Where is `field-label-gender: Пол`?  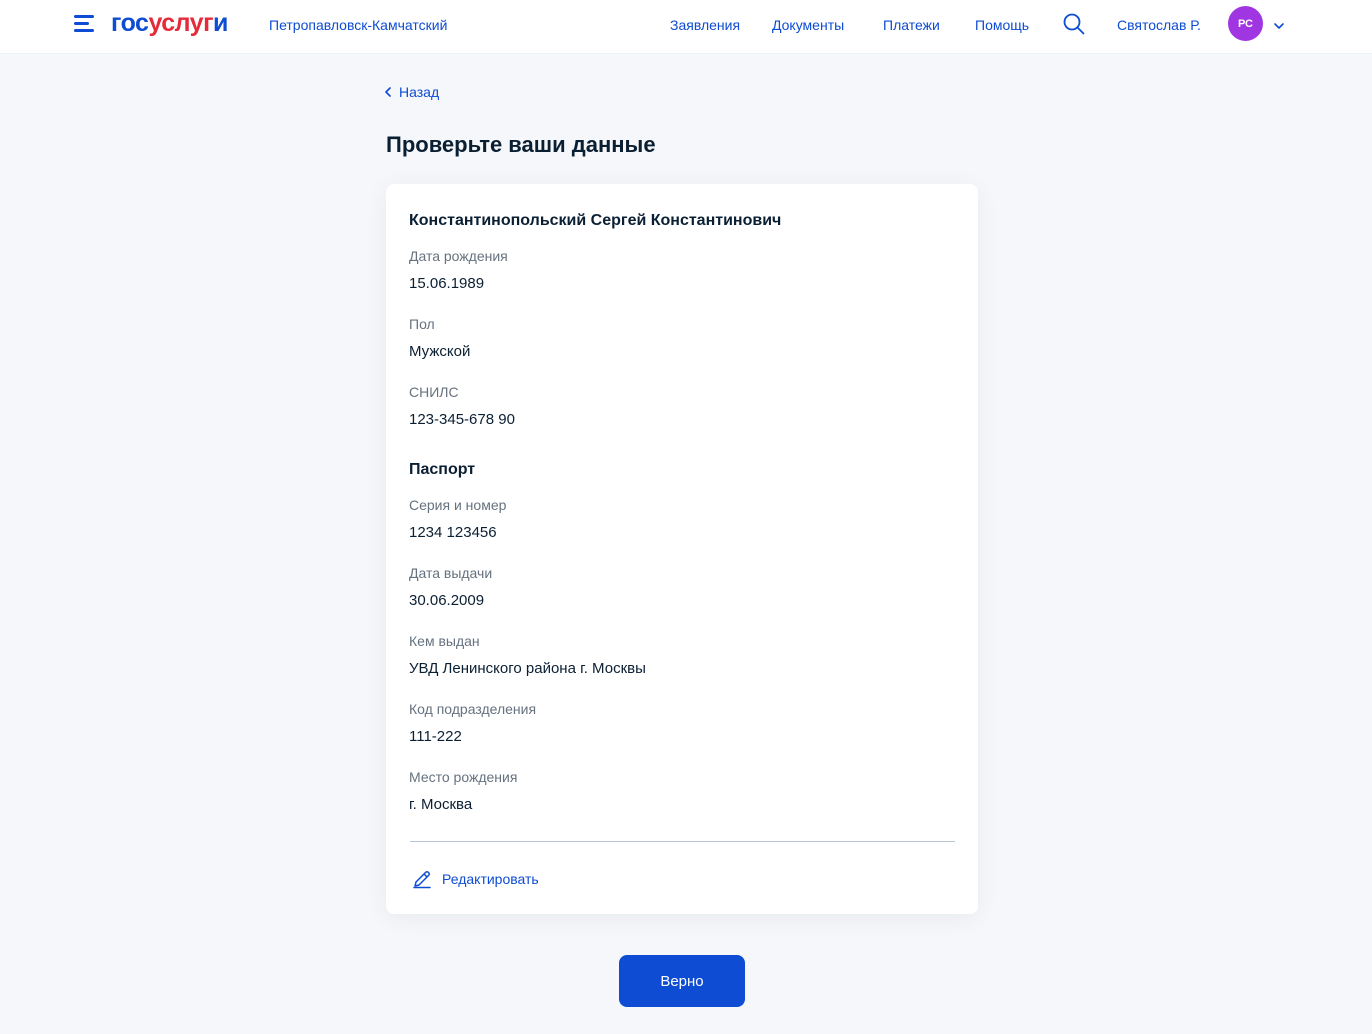 field-label-gender: Пол is located at coordinates (422, 324).